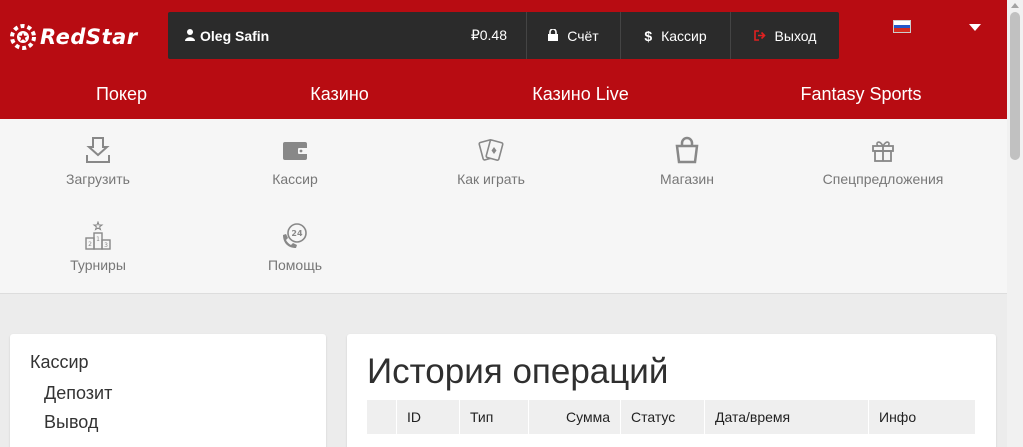  Describe the element at coordinates (1015, 223) in the screenshot. I see `page-scrollbar` at that location.